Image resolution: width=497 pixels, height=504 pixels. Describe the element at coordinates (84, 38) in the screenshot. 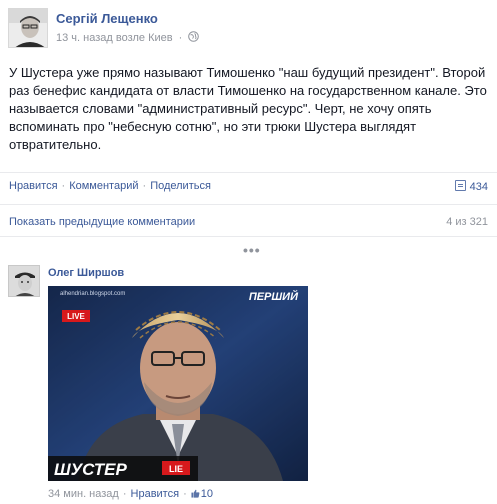

I see `post-time: 13 ч. назад` at that location.